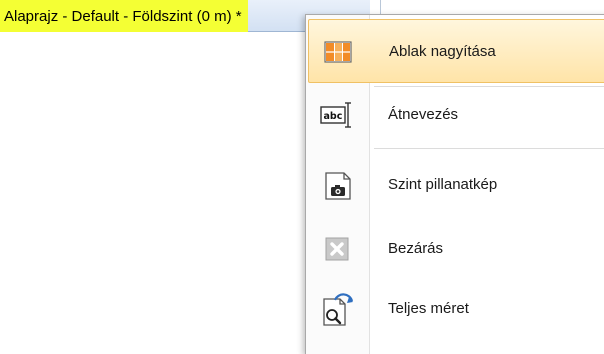  I want to click on svg-text: abc, so click(333, 116).